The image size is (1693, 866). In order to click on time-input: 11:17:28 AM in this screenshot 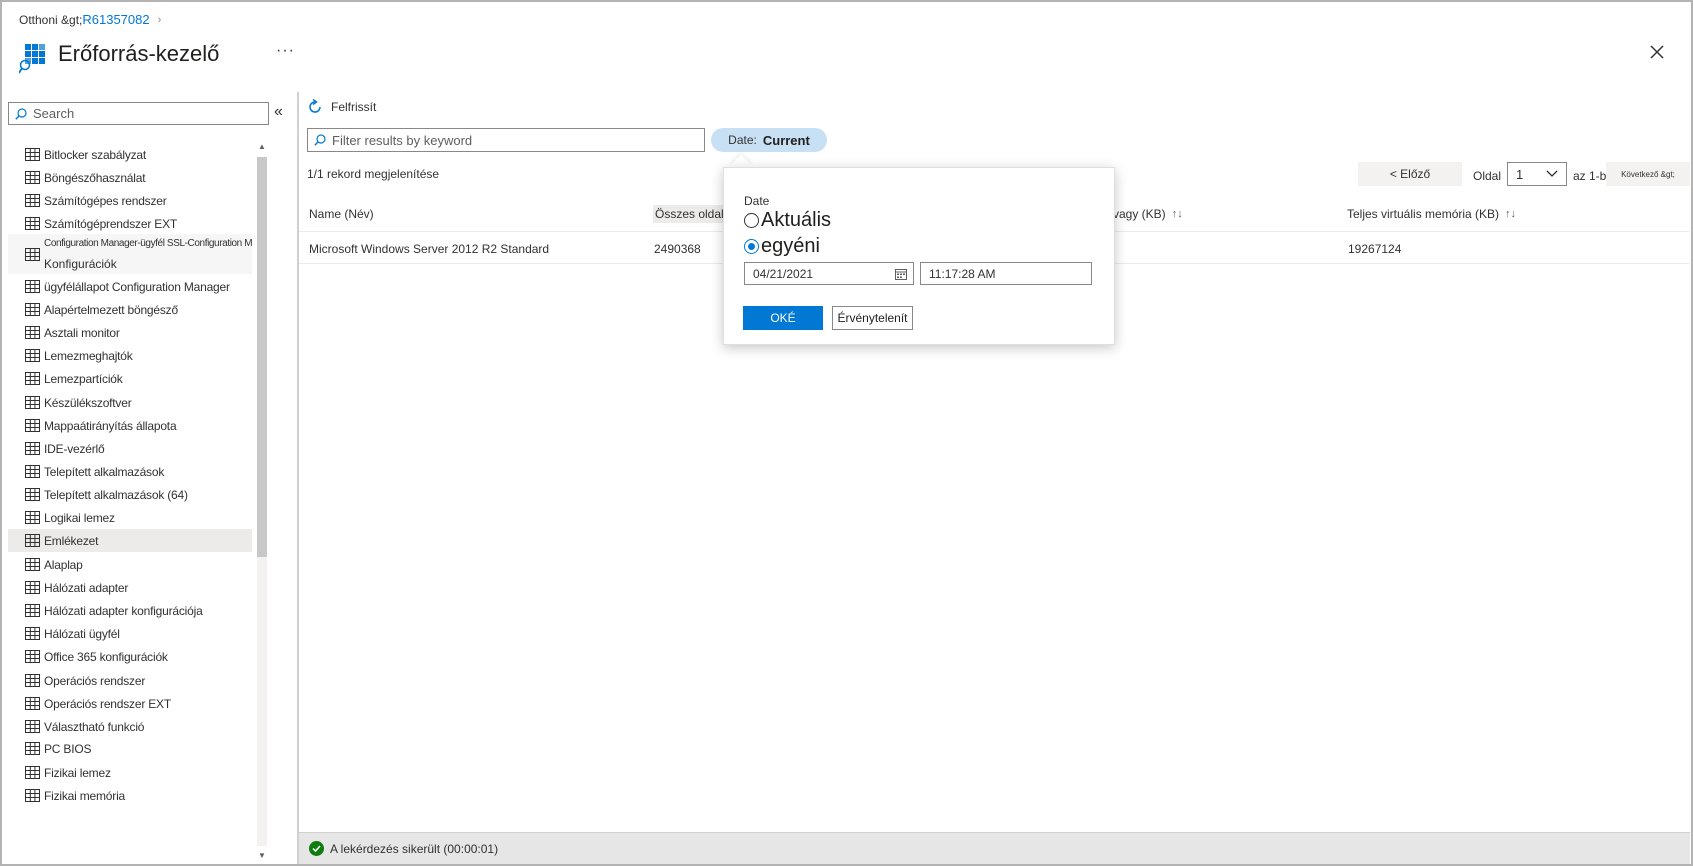, I will do `click(1006, 273)`.